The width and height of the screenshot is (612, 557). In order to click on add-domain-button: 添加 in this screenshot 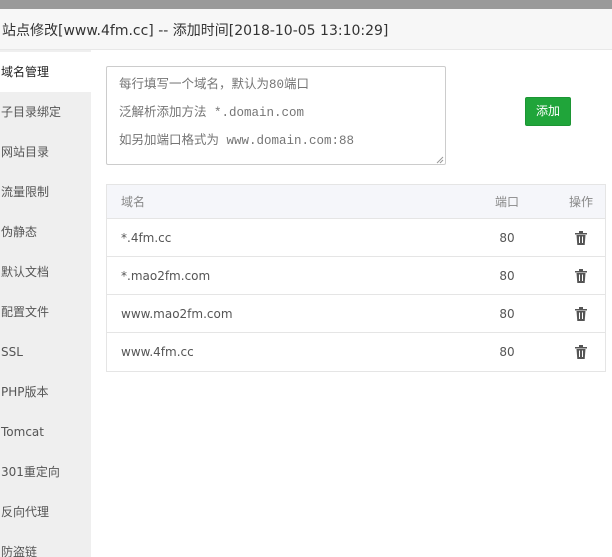, I will do `click(548, 111)`.